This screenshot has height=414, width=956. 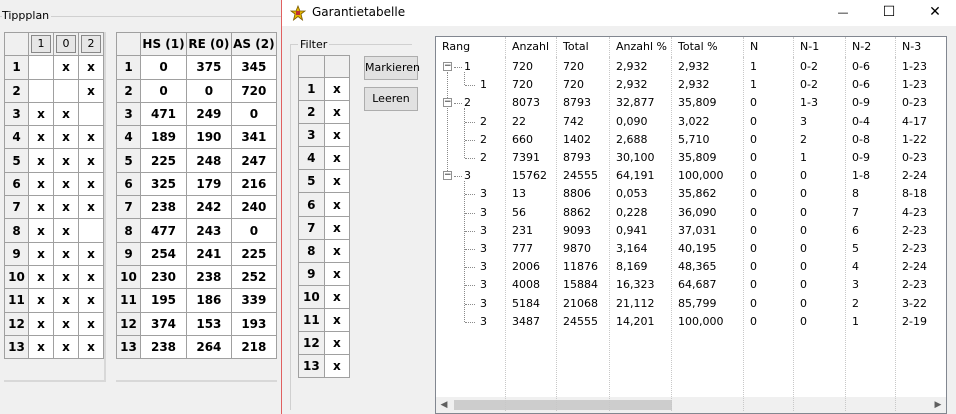 What do you see at coordinates (128, 323) in the screenshot?
I see `stats-row-number: 12` at bounding box center [128, 323].